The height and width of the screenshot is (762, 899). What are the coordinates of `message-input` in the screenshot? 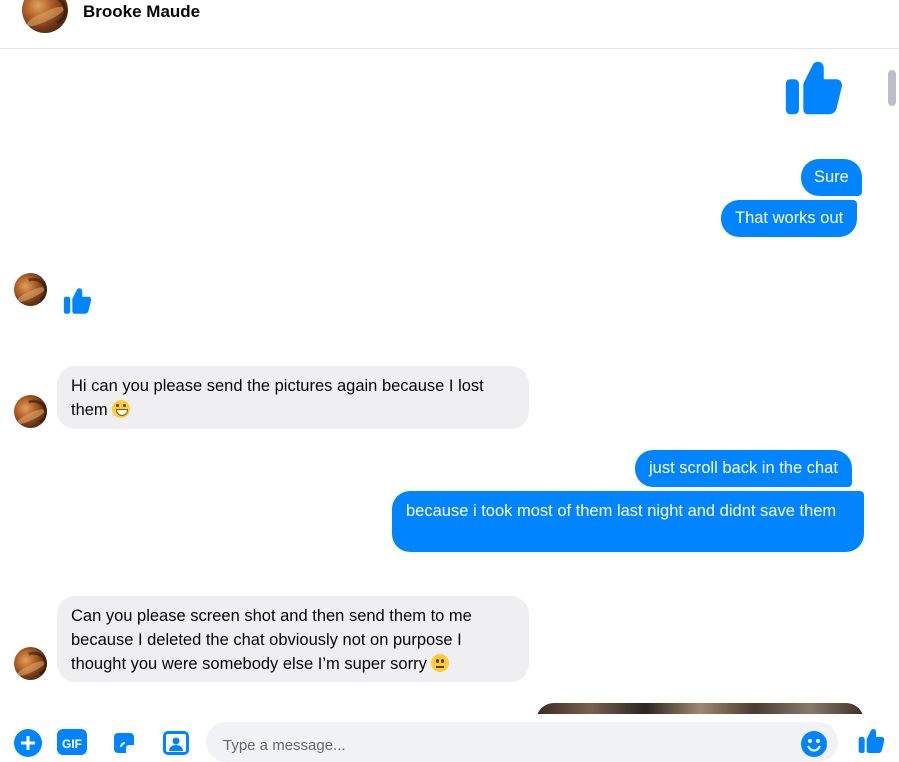 It's located at (503, 745).